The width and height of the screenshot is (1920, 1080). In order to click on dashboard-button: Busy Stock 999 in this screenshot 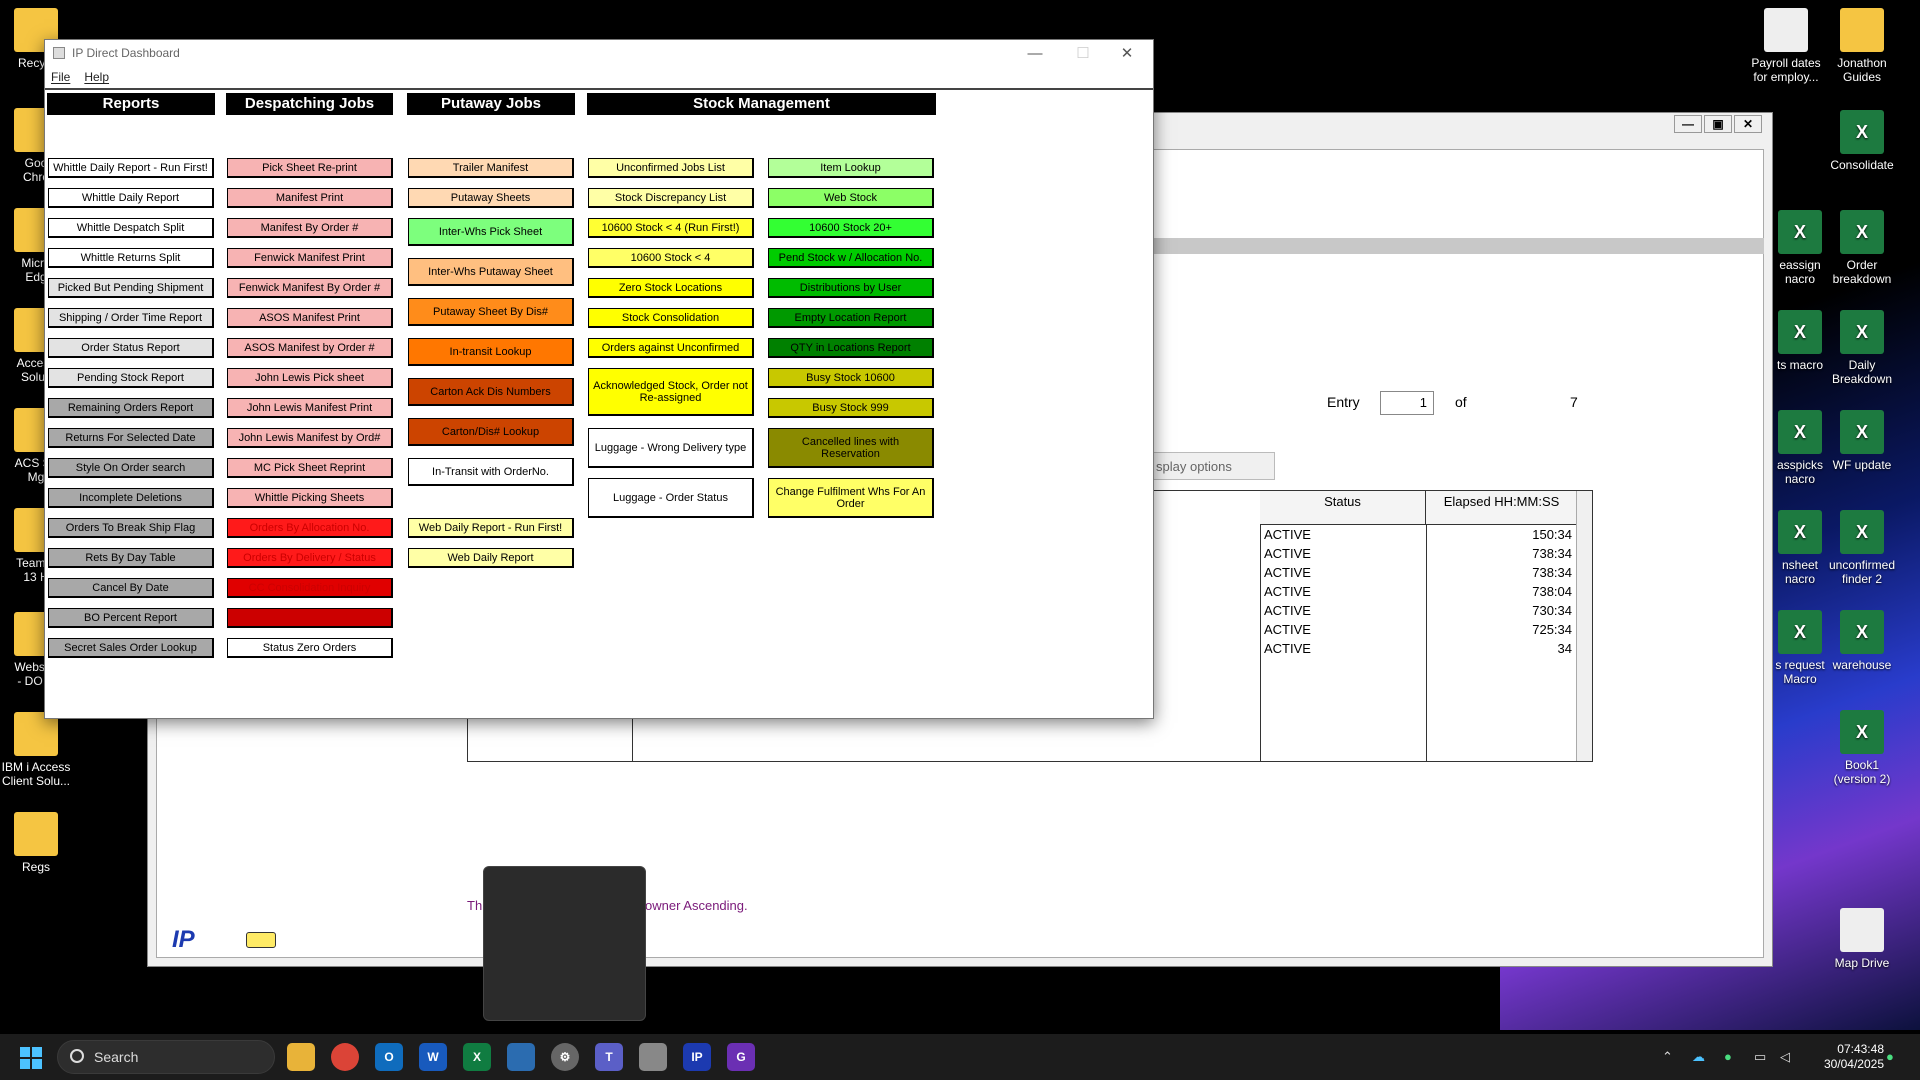, I will do `click(851, 408)`.